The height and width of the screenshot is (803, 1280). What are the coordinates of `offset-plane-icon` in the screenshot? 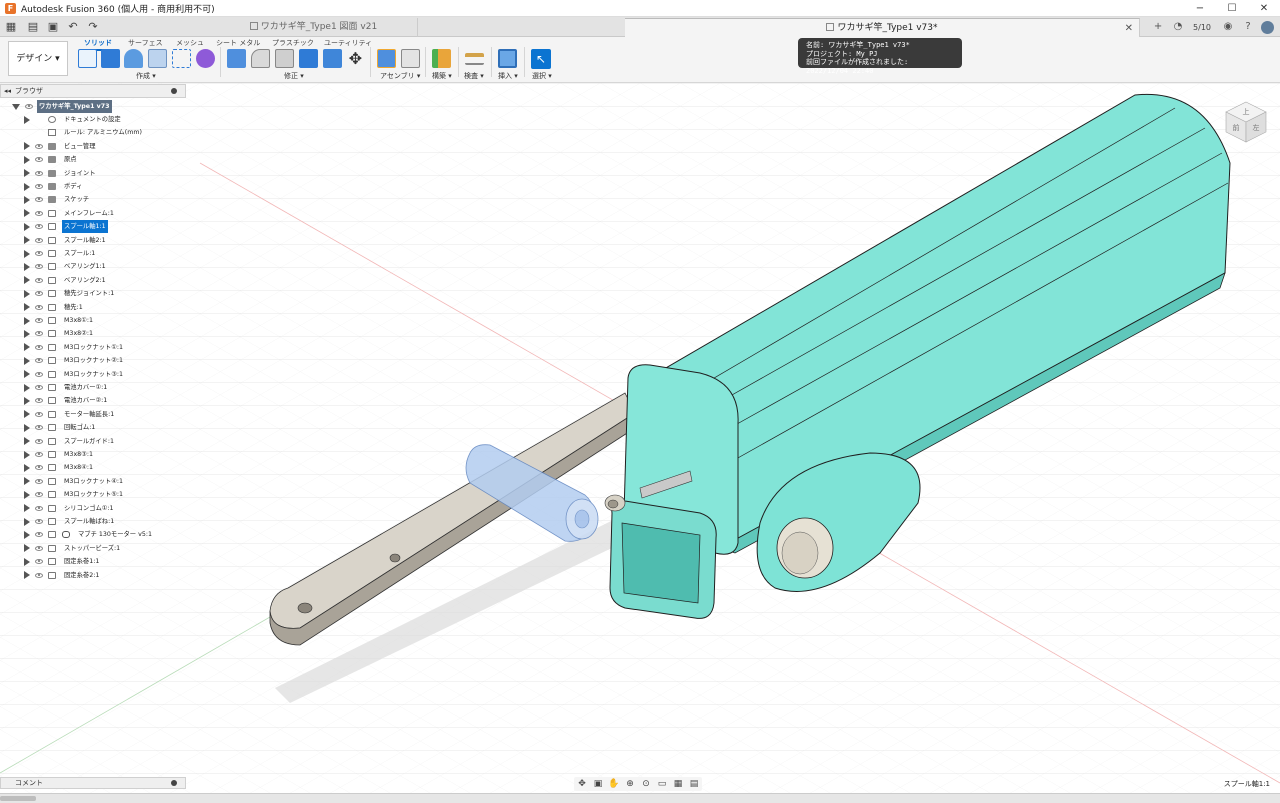 It's located at (441, 58).